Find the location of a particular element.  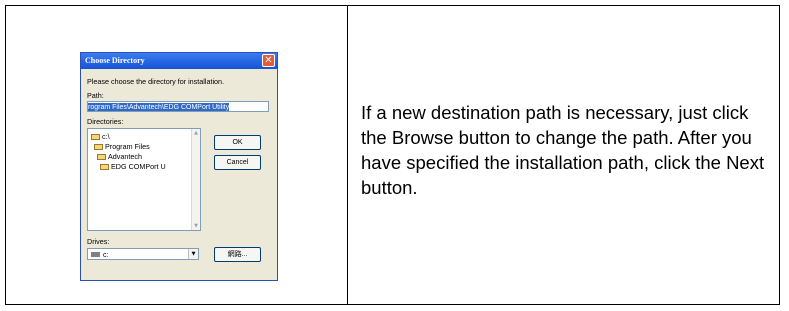

directory-item: EDG COMPort U is located at coordinates (133, 166).